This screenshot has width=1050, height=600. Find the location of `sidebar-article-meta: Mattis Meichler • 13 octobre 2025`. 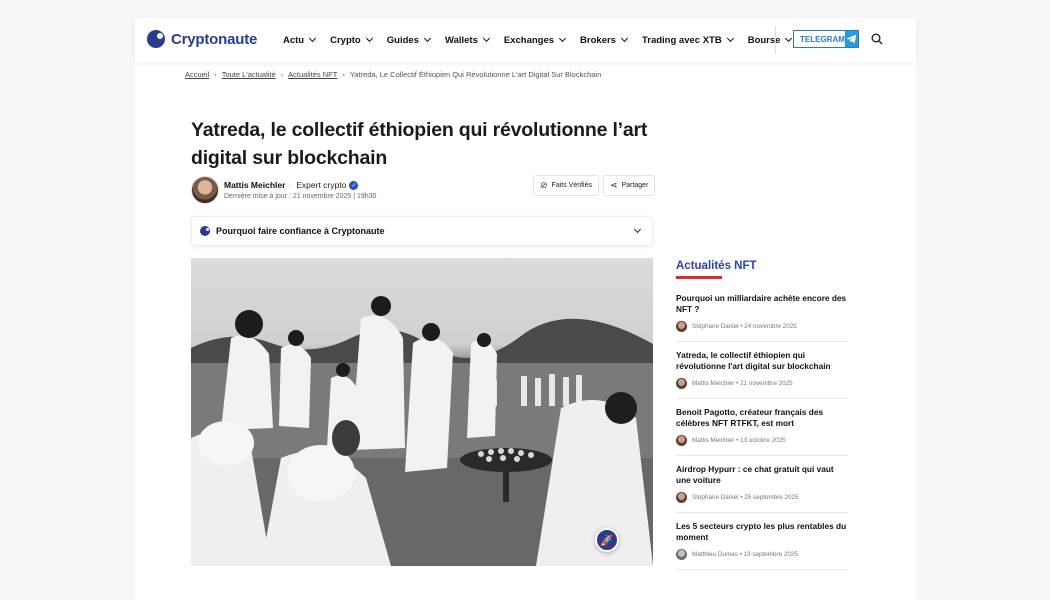

sidebar-article-meta: Mattis Meichler • 13 octobre 2025 is located at coordinates (762, 440).